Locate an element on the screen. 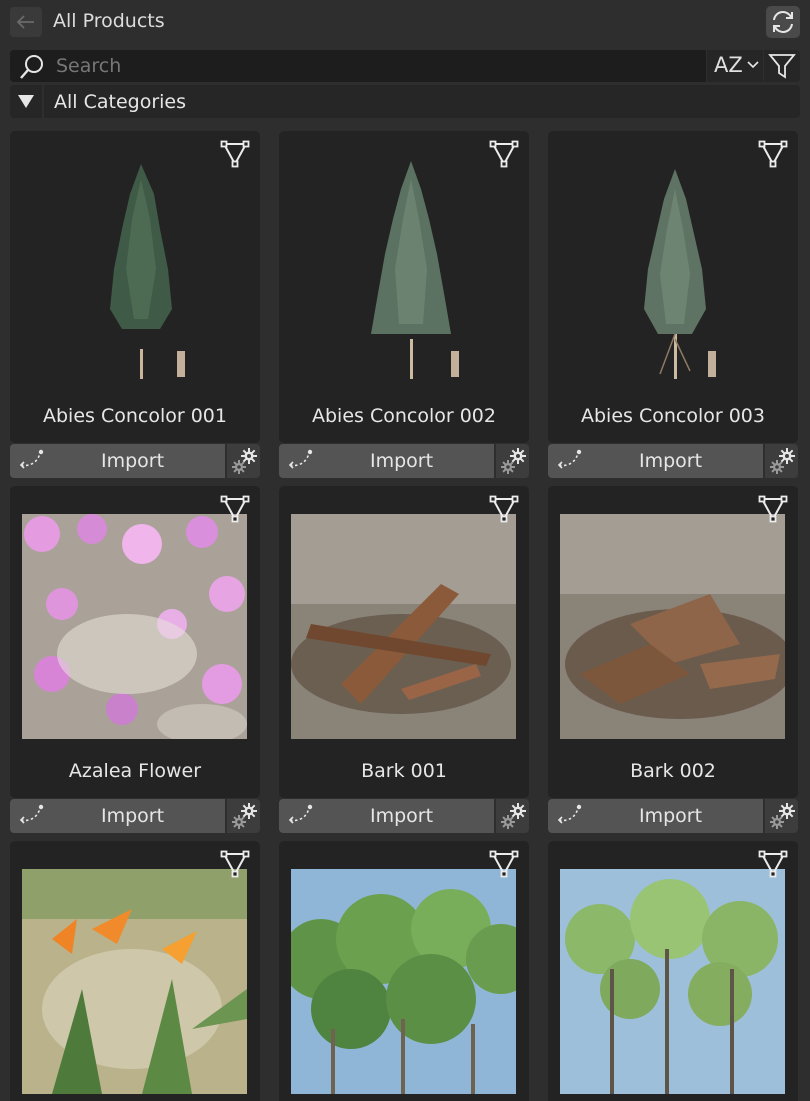 The image size is (810, 1101). product-card: Bark 002 is located at coordinates (673, 642).